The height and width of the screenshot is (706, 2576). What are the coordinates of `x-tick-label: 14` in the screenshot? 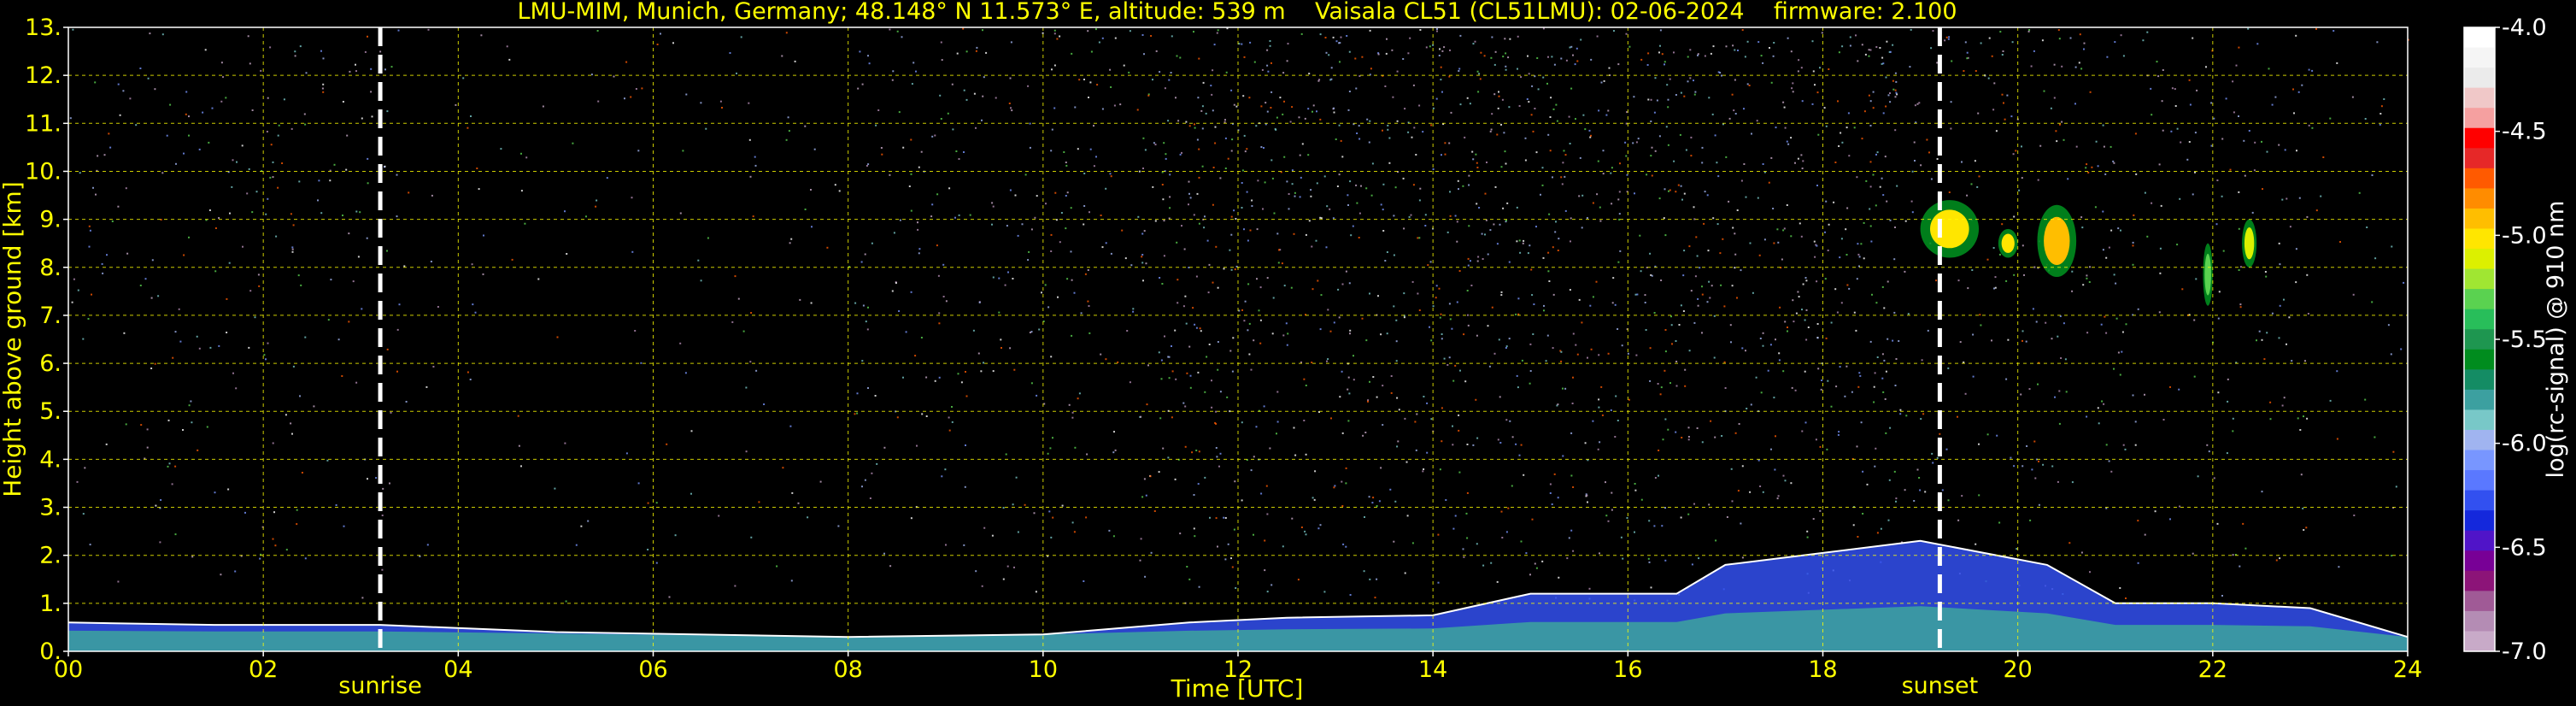 It's located at (1432, 669).